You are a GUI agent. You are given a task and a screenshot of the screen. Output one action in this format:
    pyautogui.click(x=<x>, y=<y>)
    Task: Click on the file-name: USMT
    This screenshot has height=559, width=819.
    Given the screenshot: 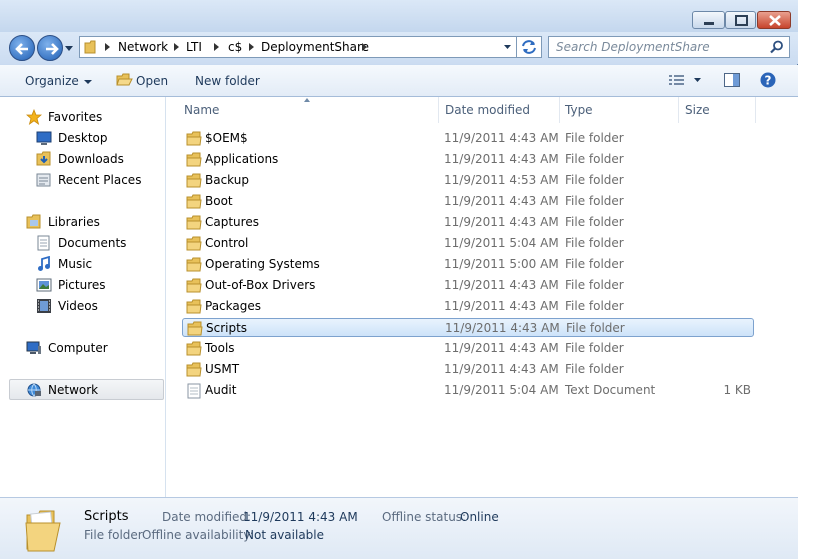 What is the action you would take?
    pyautogui.click(x=222, y=369)
    